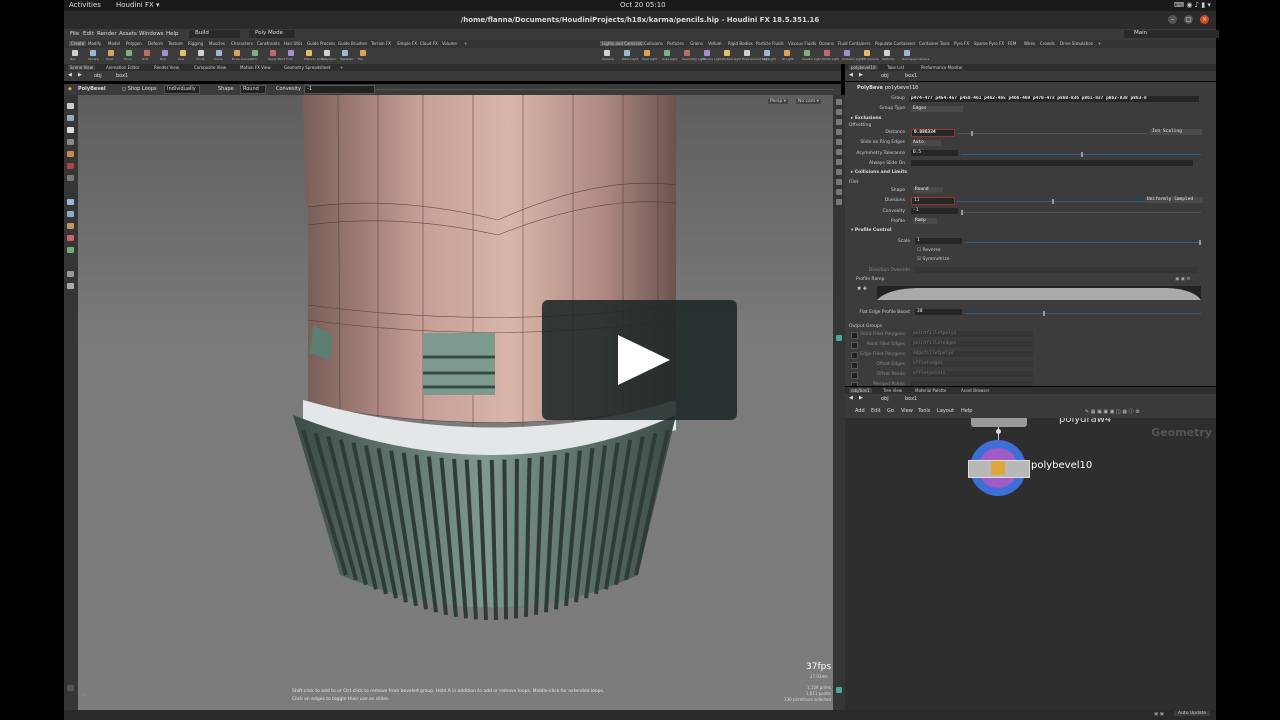  Describe the element at coordinates (70, 274) in the screenshot. I see `snap-icon` at that location.